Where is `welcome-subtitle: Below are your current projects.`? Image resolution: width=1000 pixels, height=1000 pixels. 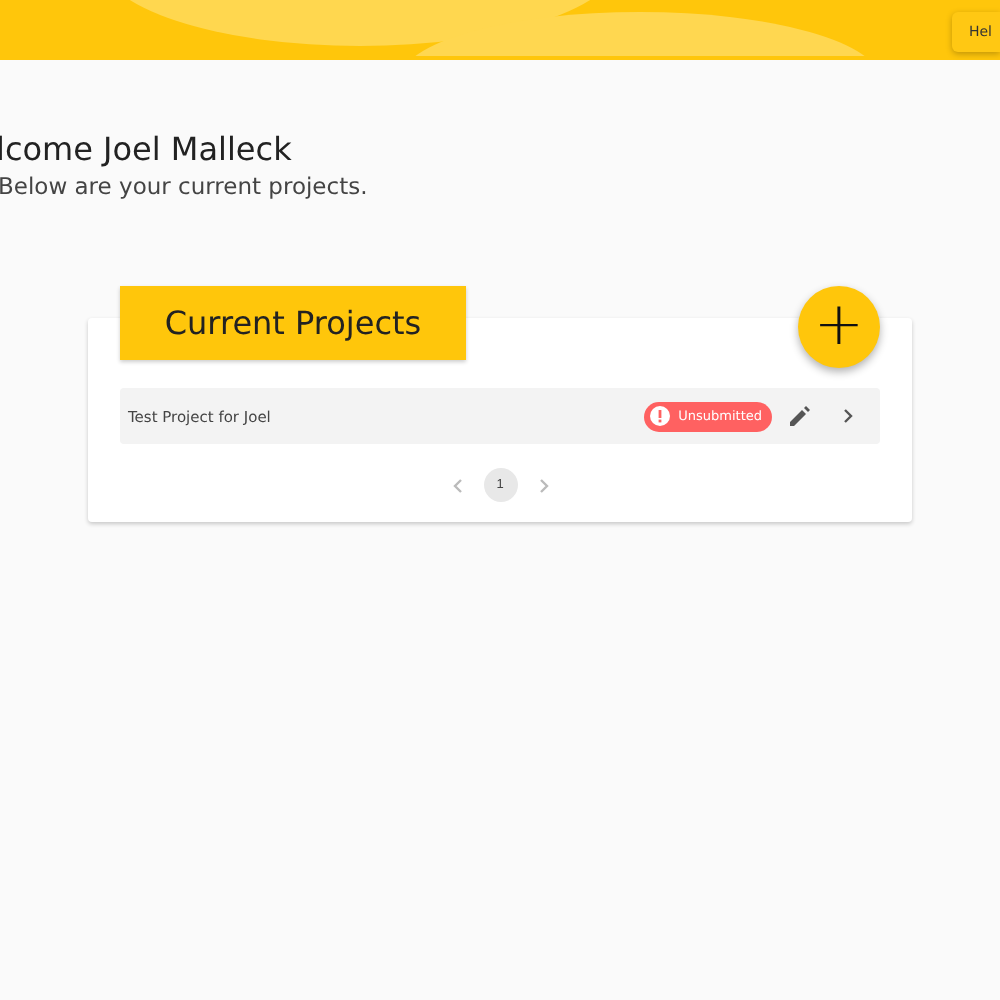 welcome-subtitle: Below are your current projects. is located at coordinates (185, 186).